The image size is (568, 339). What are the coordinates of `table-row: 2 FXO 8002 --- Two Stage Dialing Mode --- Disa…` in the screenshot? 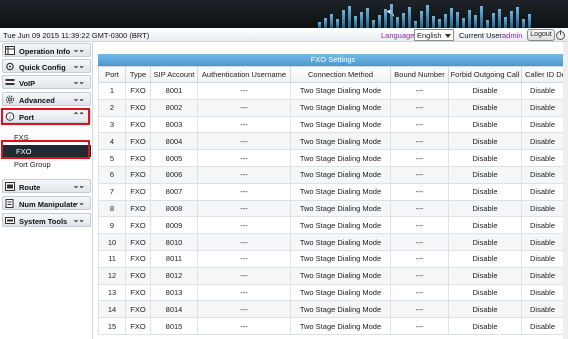 It's located at (333, 107).